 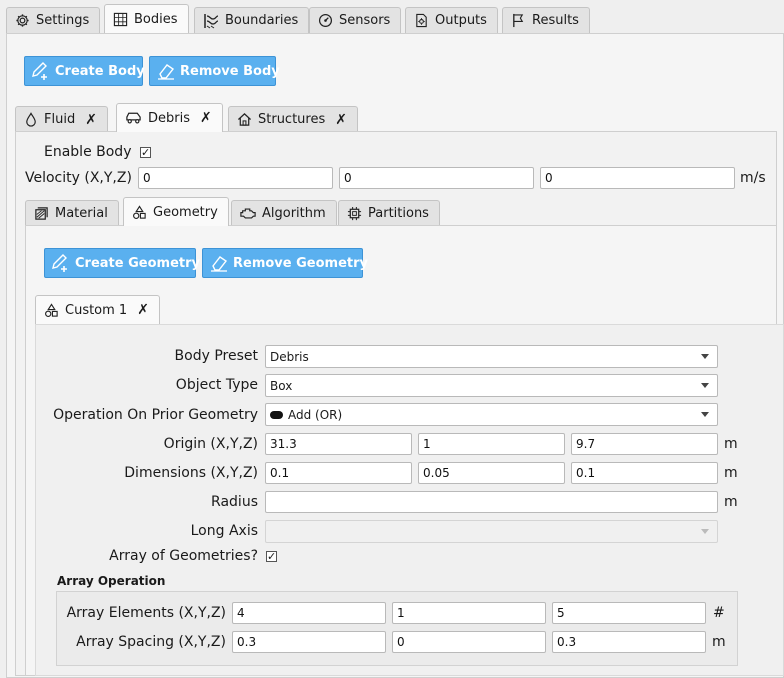 I want to click on close-fluid-icon: ✗, so click(x=91, y=120).